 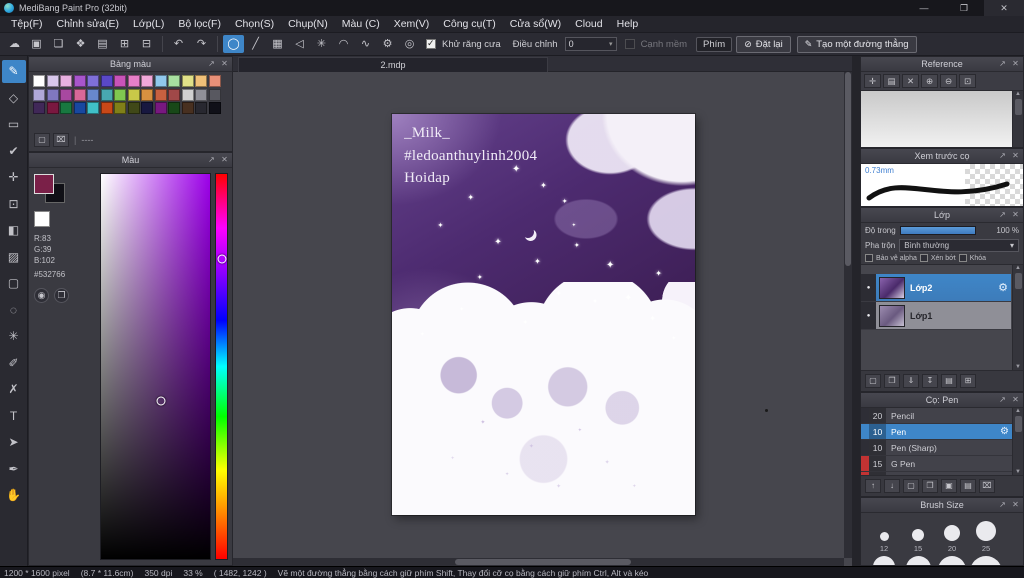 What do you see at coordinates (387, 44) in the screenshot?
I see `snap-settings-icon: ⚙` at bounding box center [387, 44].